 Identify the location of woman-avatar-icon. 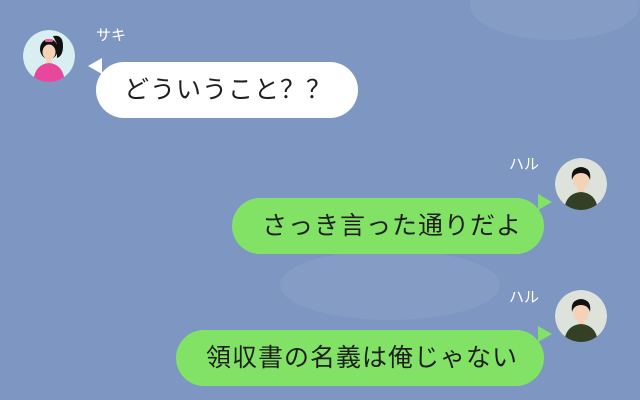
(49, 56).